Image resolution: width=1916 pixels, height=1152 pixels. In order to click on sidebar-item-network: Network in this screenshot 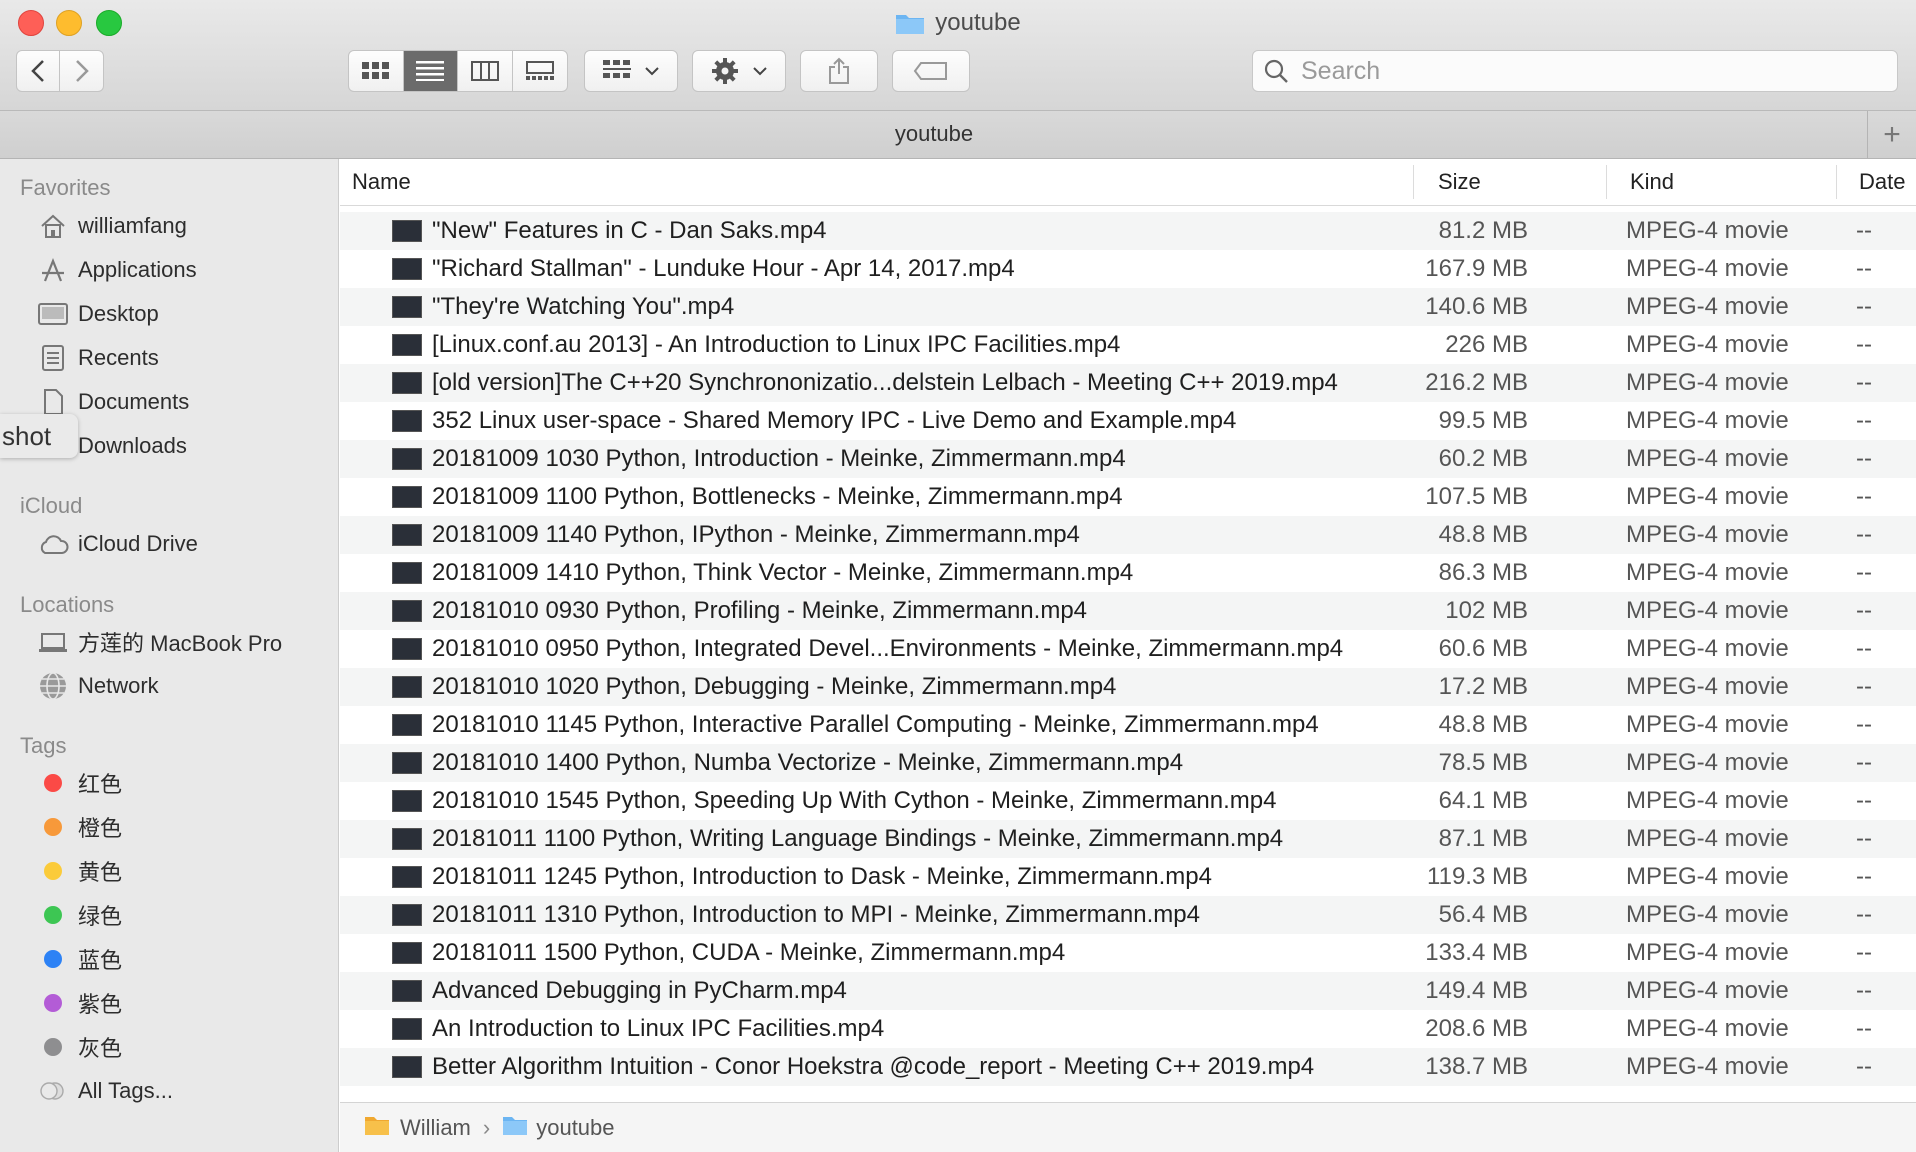, I will do `click(97, 686)`.